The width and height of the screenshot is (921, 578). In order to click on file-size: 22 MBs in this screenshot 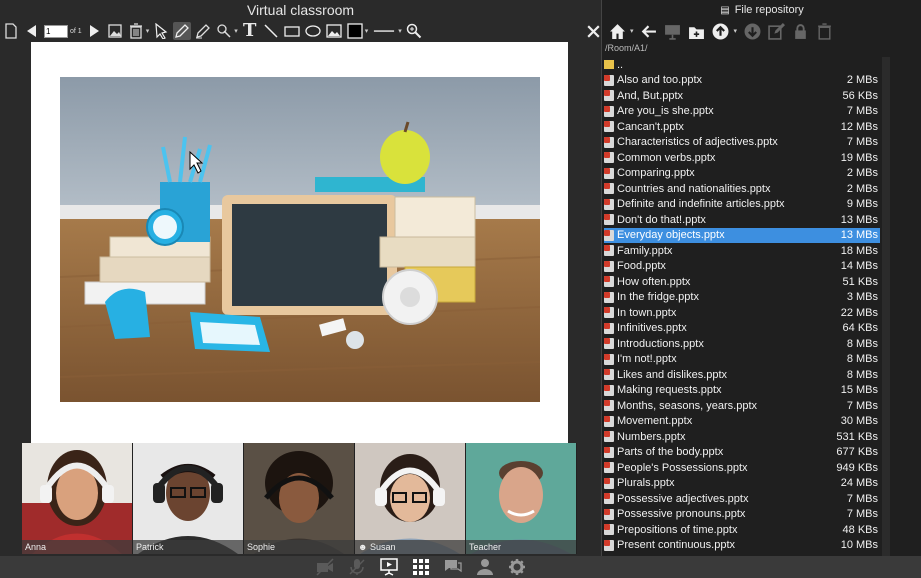, I will do `click(859, 312)`.